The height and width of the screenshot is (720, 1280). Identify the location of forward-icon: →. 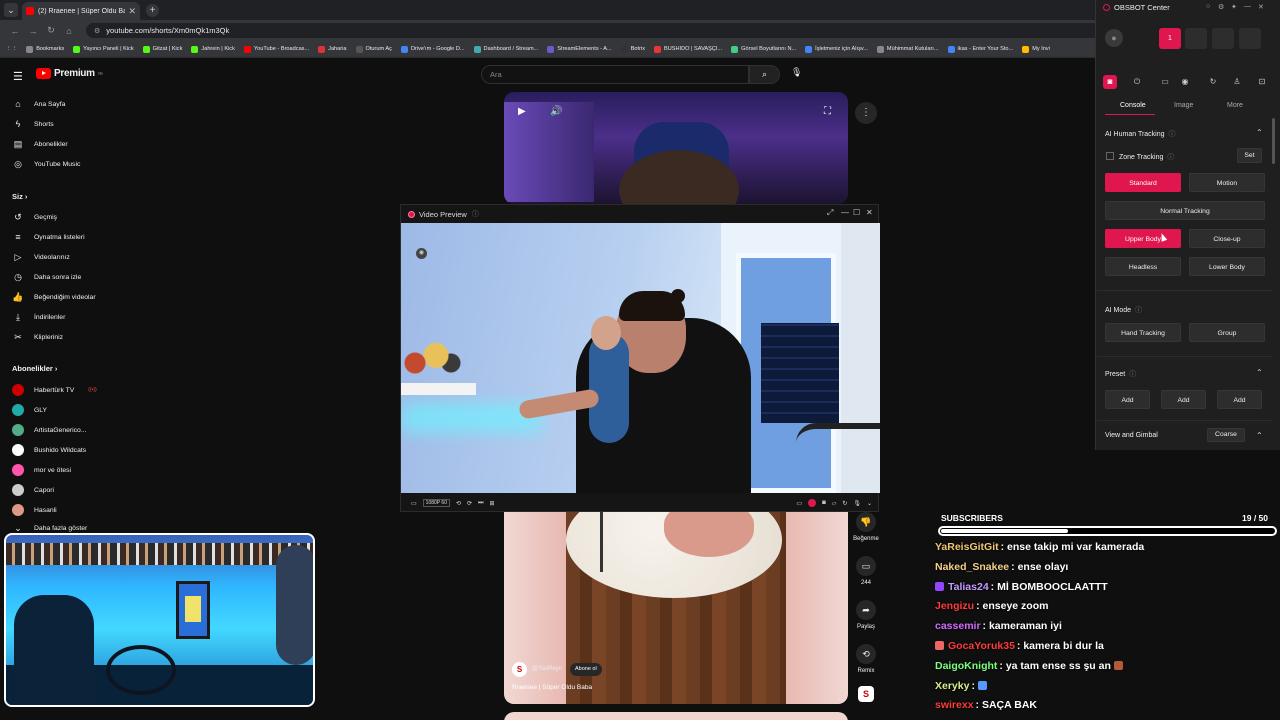
(33, 31).